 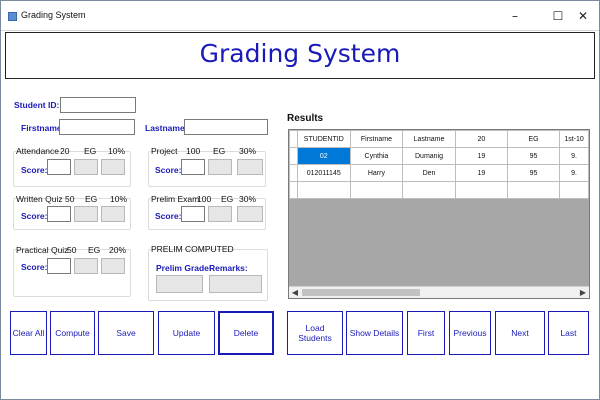 What do you see at coordinates (59, 266) in the screenshot?
I see `practical-quiz-score-input` at bounding box center [59, 266].